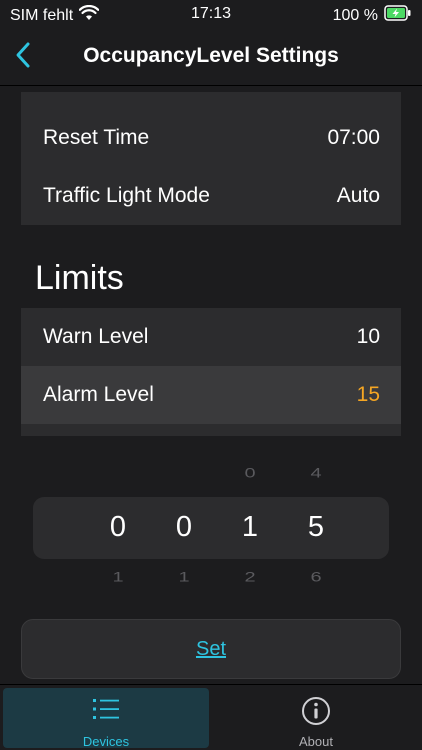  Describe the element at coordinates (250, 473) in the screenshot. I see `picker-value-above: 0` at that location.